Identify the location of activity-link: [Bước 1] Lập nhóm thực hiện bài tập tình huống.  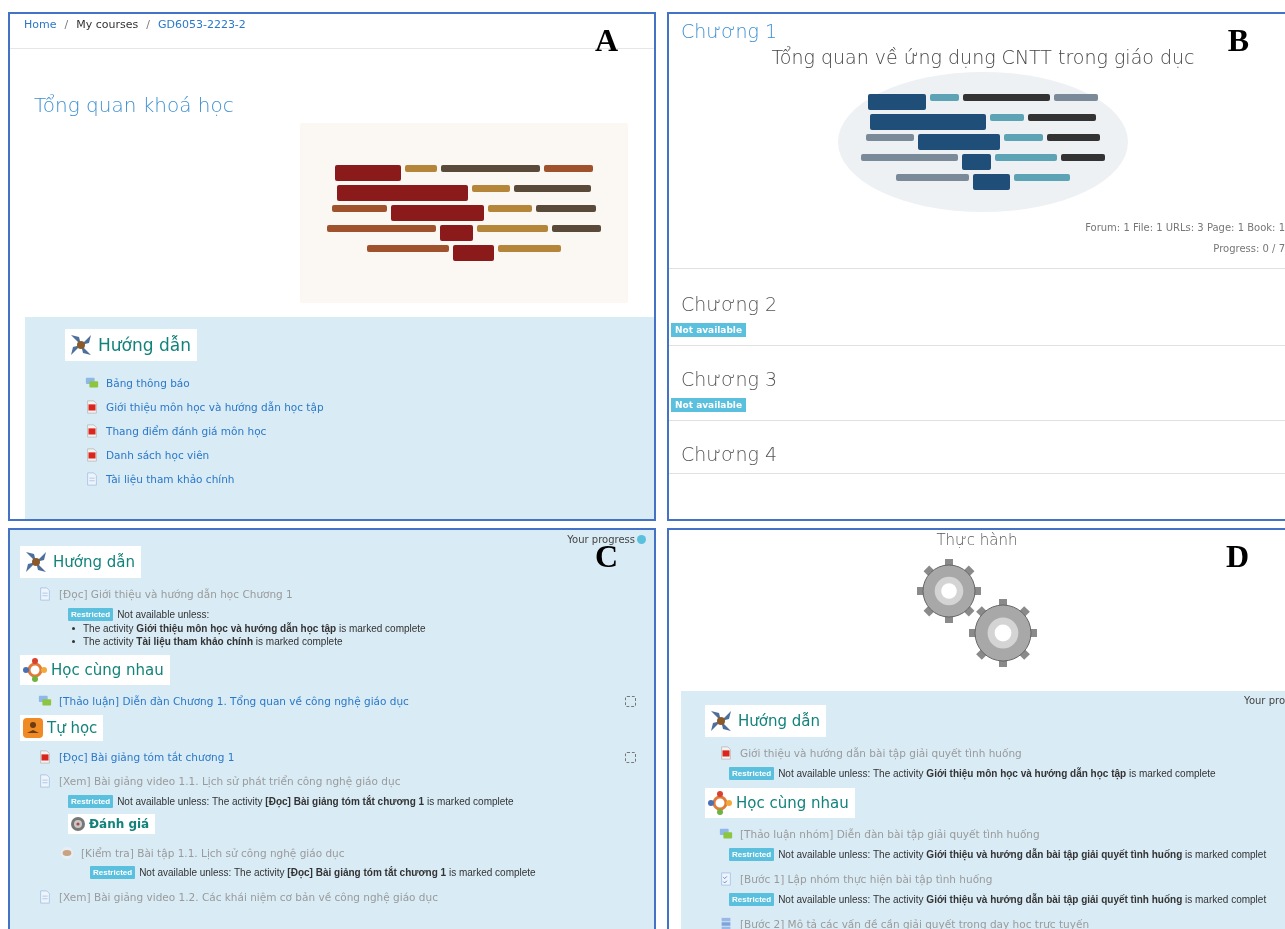
(1012, 879).